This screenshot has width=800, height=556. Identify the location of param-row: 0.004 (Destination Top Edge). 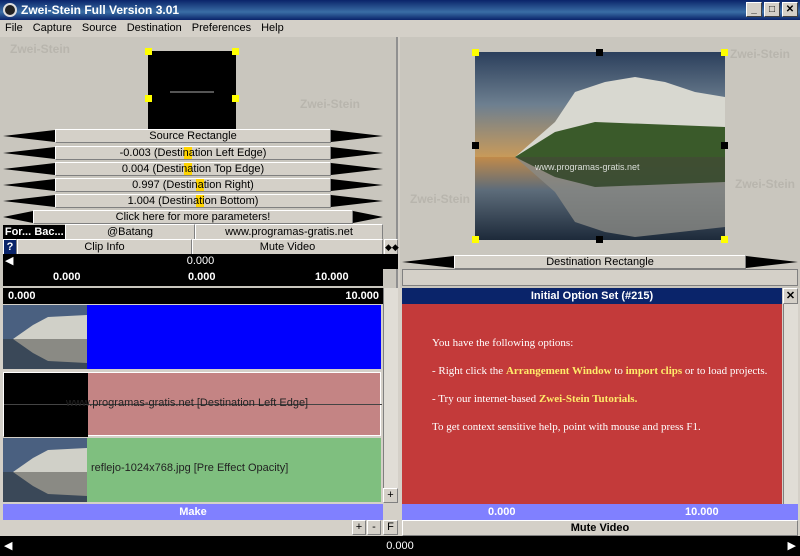
(193, 169).